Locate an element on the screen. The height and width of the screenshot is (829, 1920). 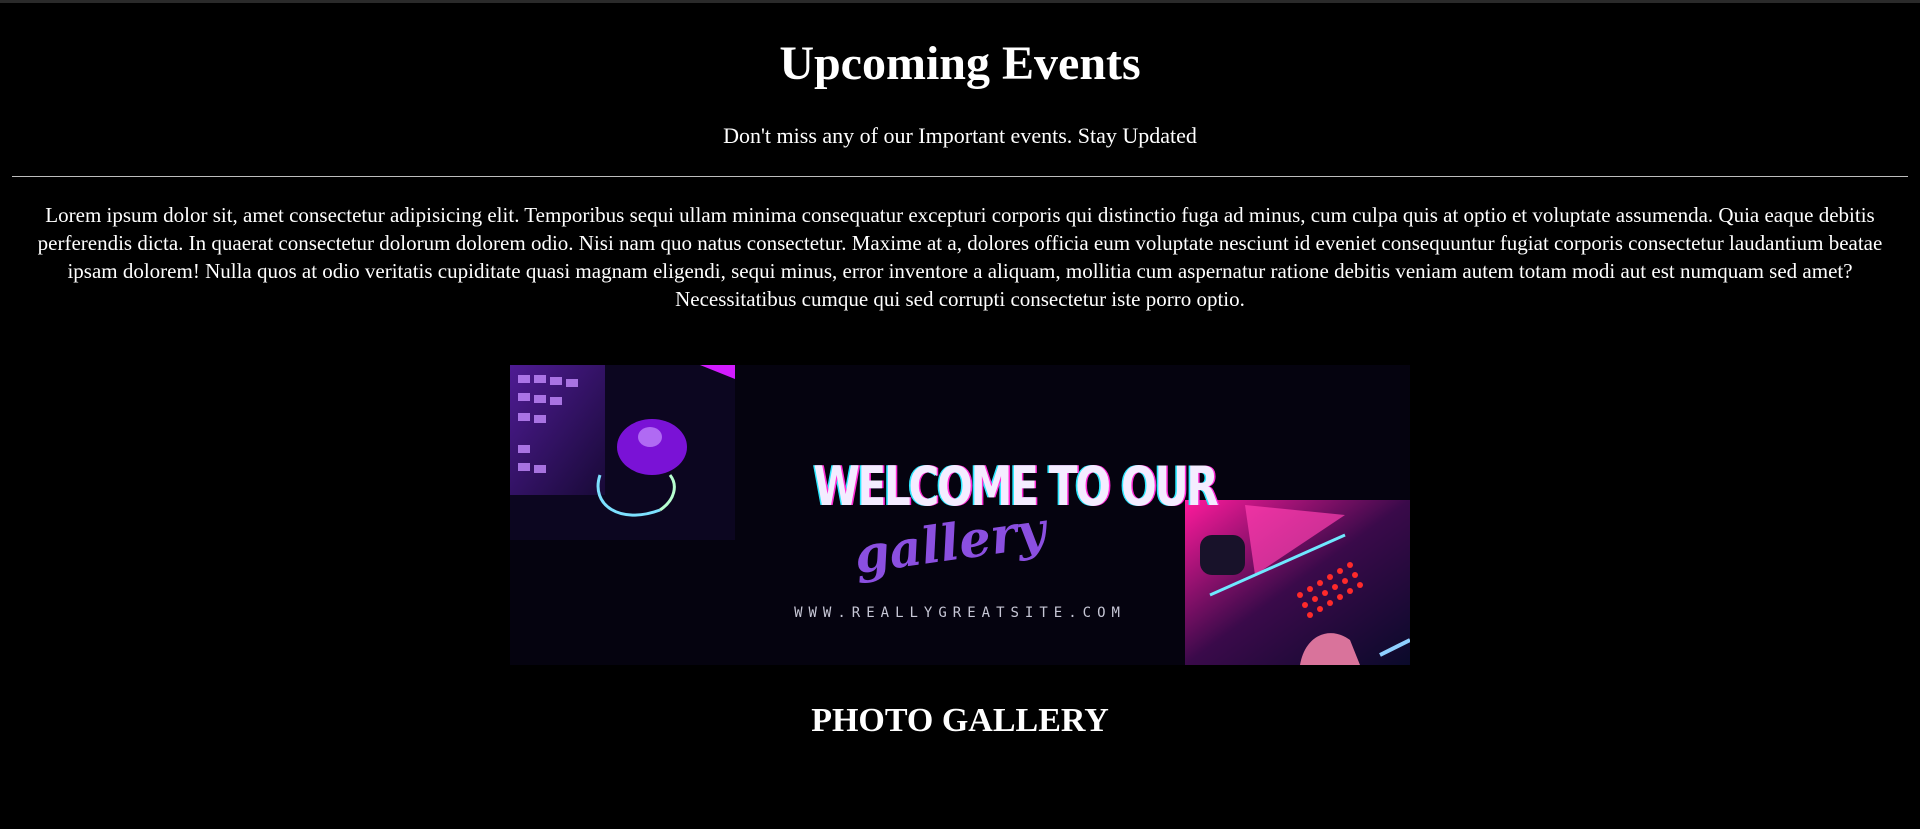
section-divider is located at coordinates (960, 176).